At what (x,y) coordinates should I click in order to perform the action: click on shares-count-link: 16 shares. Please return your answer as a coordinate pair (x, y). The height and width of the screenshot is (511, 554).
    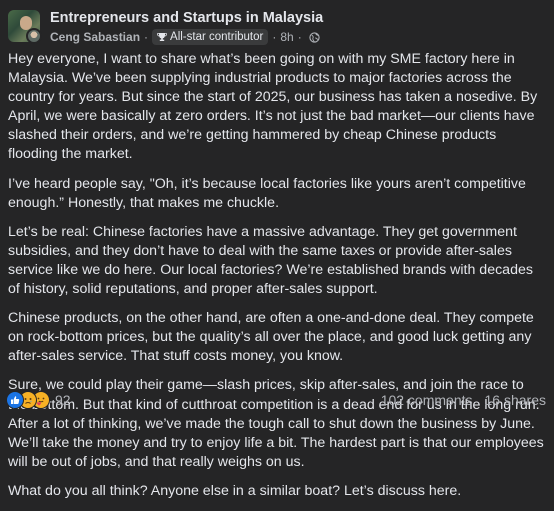
    Looking at the image, I should click on (515, 400).